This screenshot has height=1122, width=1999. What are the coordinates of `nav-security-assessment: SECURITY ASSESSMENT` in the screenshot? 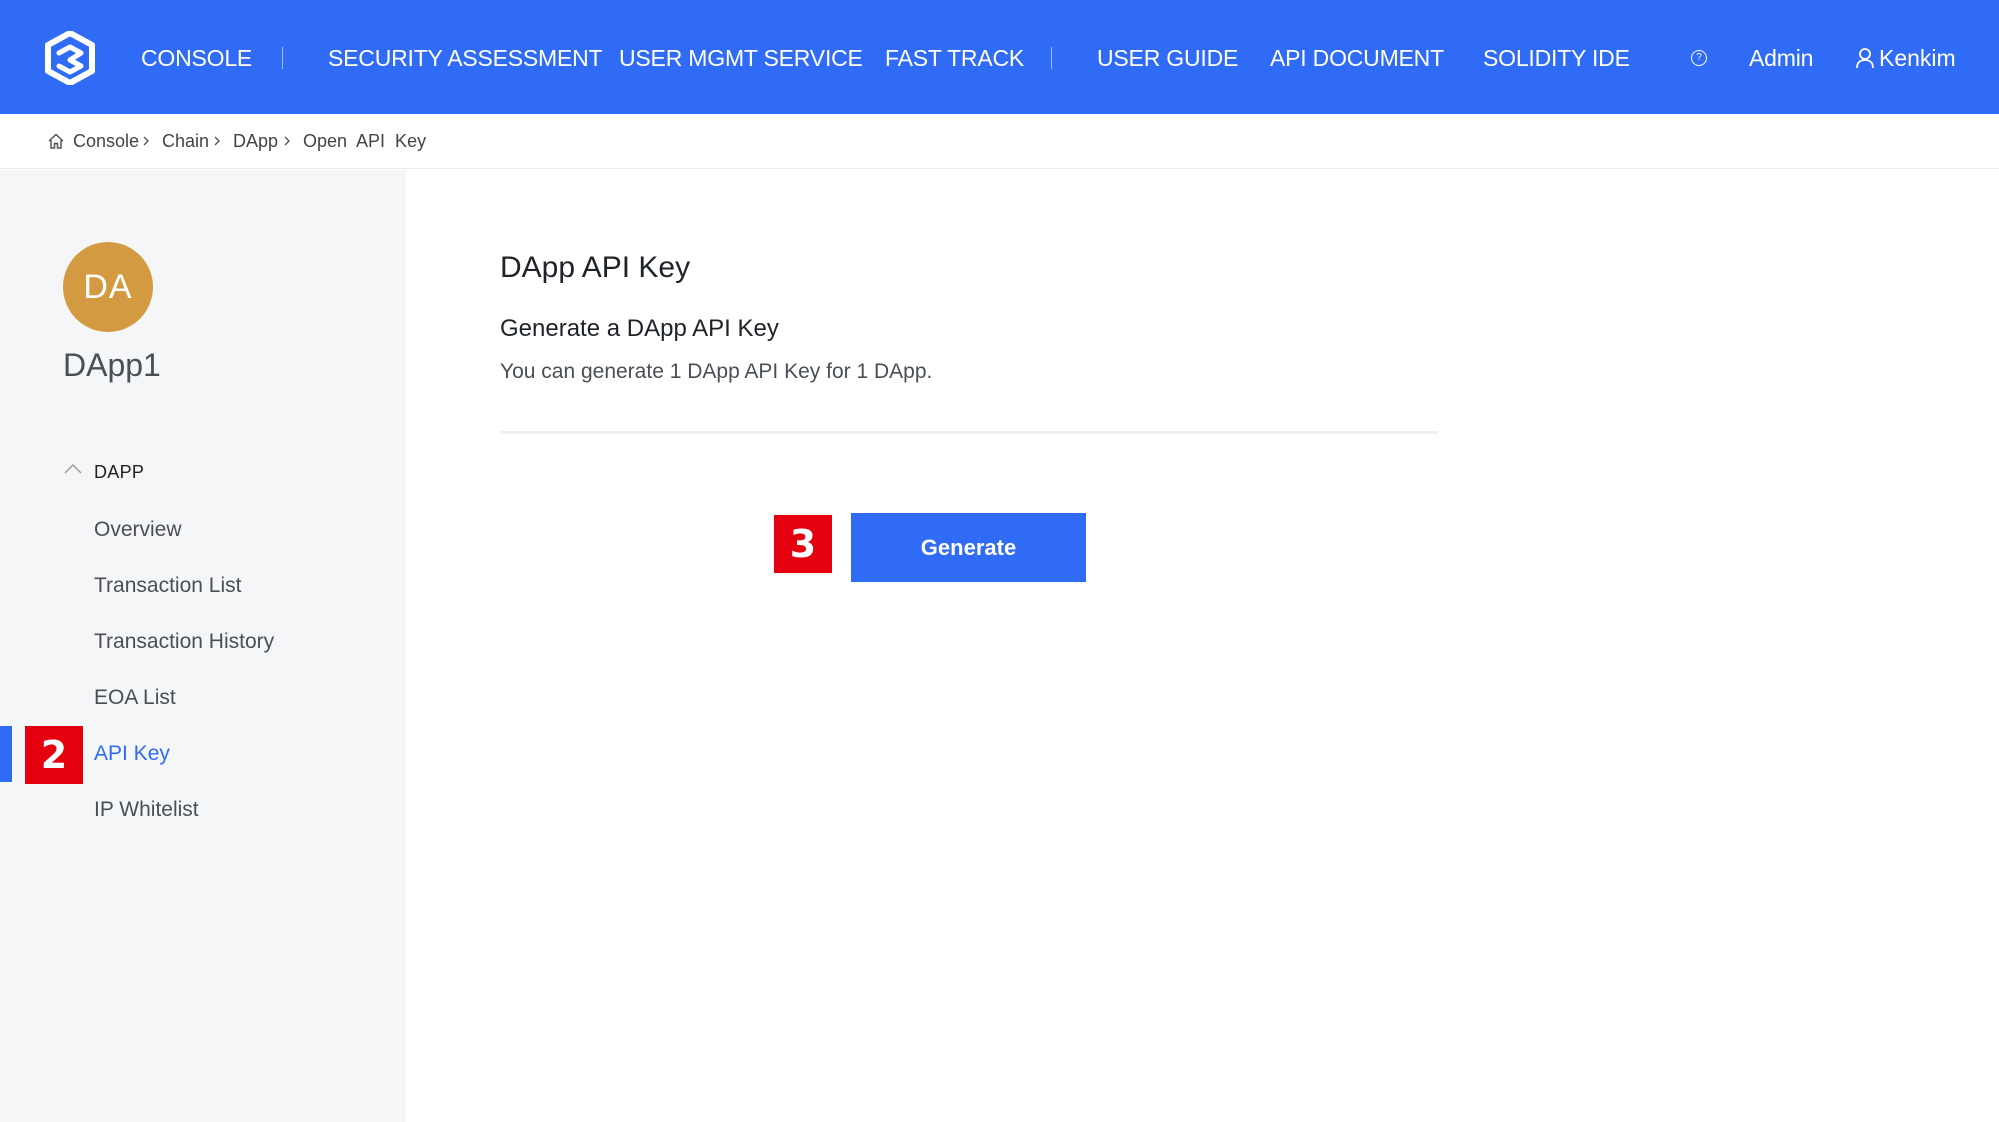 It's located at (465, 58).